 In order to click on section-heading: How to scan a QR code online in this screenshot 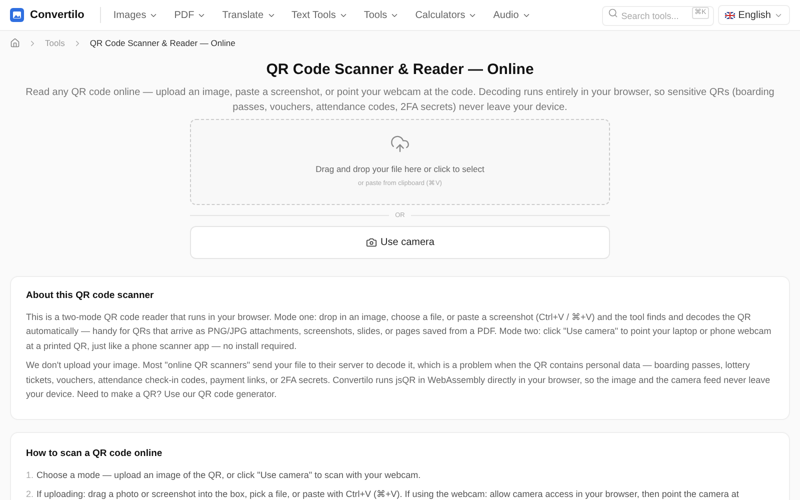, I will do `click(95, 453)`.